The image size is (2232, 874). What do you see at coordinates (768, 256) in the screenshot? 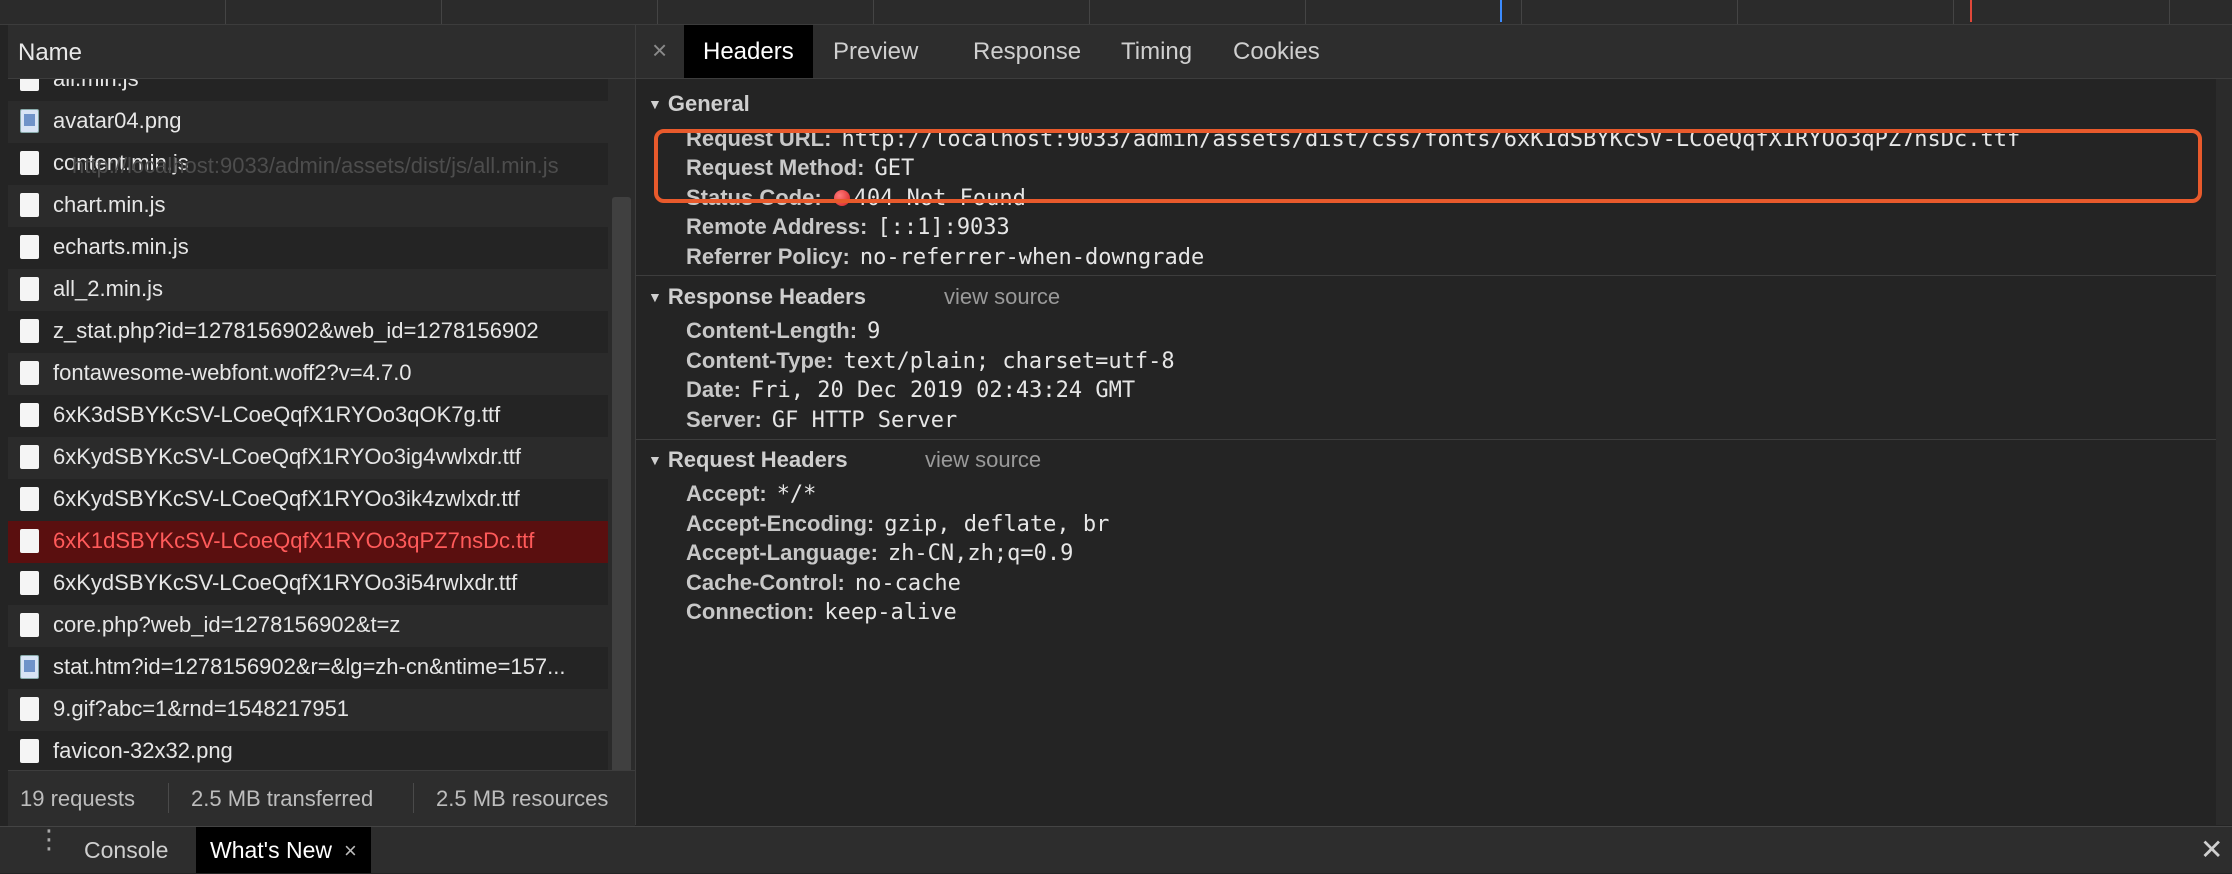
I see `referrer-policy-label: Referrer Policy:` at bounding box center [768, 256].